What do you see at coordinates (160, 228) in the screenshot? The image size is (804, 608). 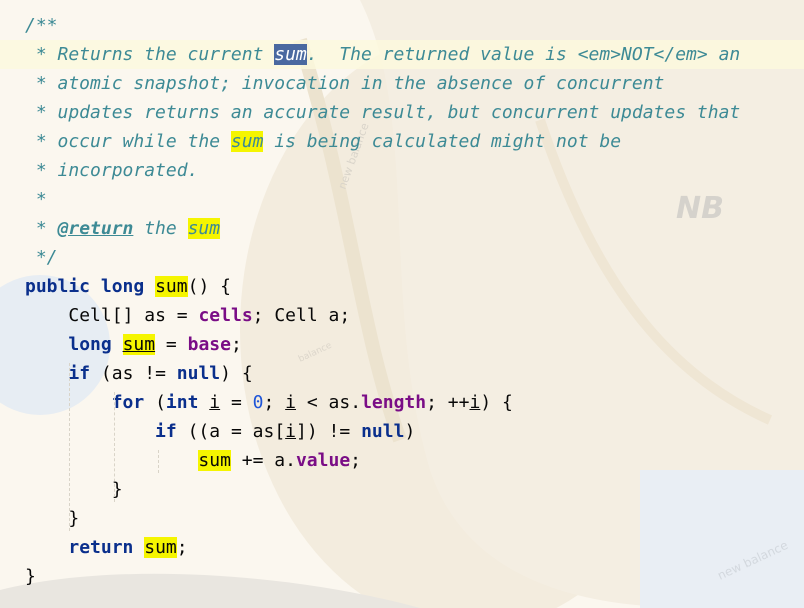 I see `doc-comment-text: the` at bounding box center [160, 228].